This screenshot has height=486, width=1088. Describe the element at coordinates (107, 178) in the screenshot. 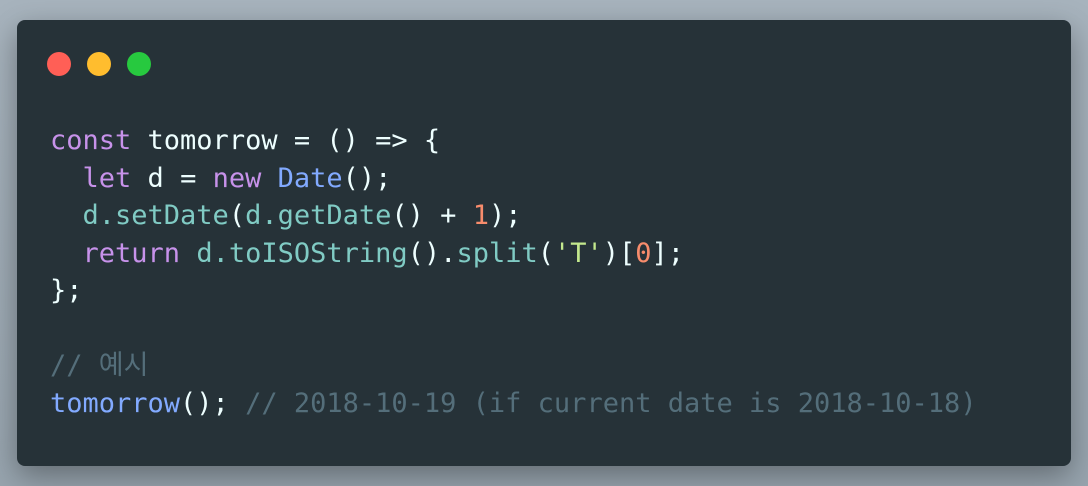

I see `code-token-keyword: let` at that location.